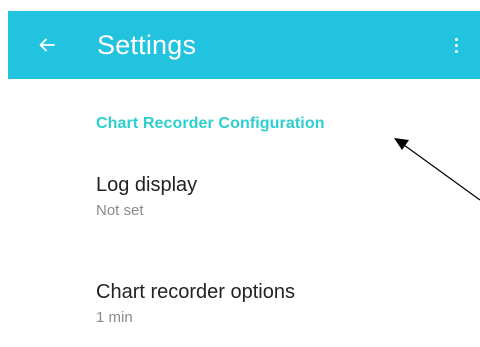 Image resolution: width=480 pixels, height=347 pixels. I want to click on arrow-left-icon, so click(47, 45).